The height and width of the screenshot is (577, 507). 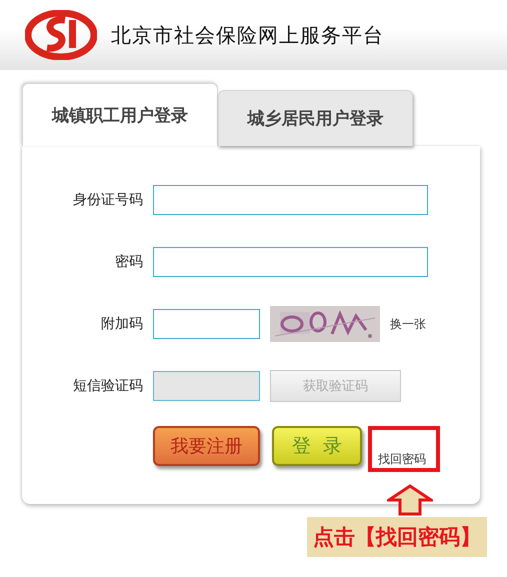 What do you see at coordinates (107, 200) in the screenshot?
I see `field-label: 身份证号码` at bounding box center [107, 200].